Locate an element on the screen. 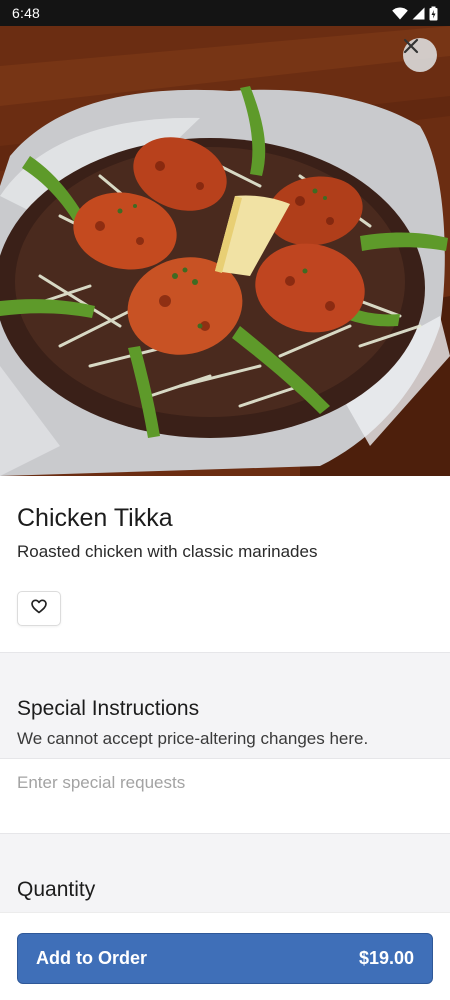 The width and height of the screenshot is (450, 1000). favorite-button is located at coordinates (39, 608).